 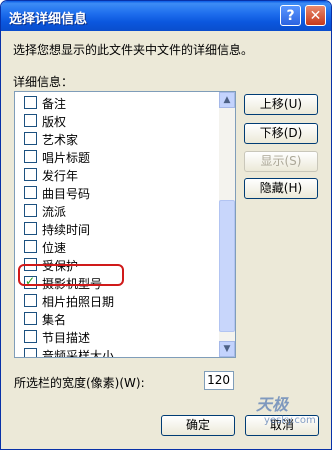 I want to click on hide-button: 隐藏(H), so click(x=281, y=188).